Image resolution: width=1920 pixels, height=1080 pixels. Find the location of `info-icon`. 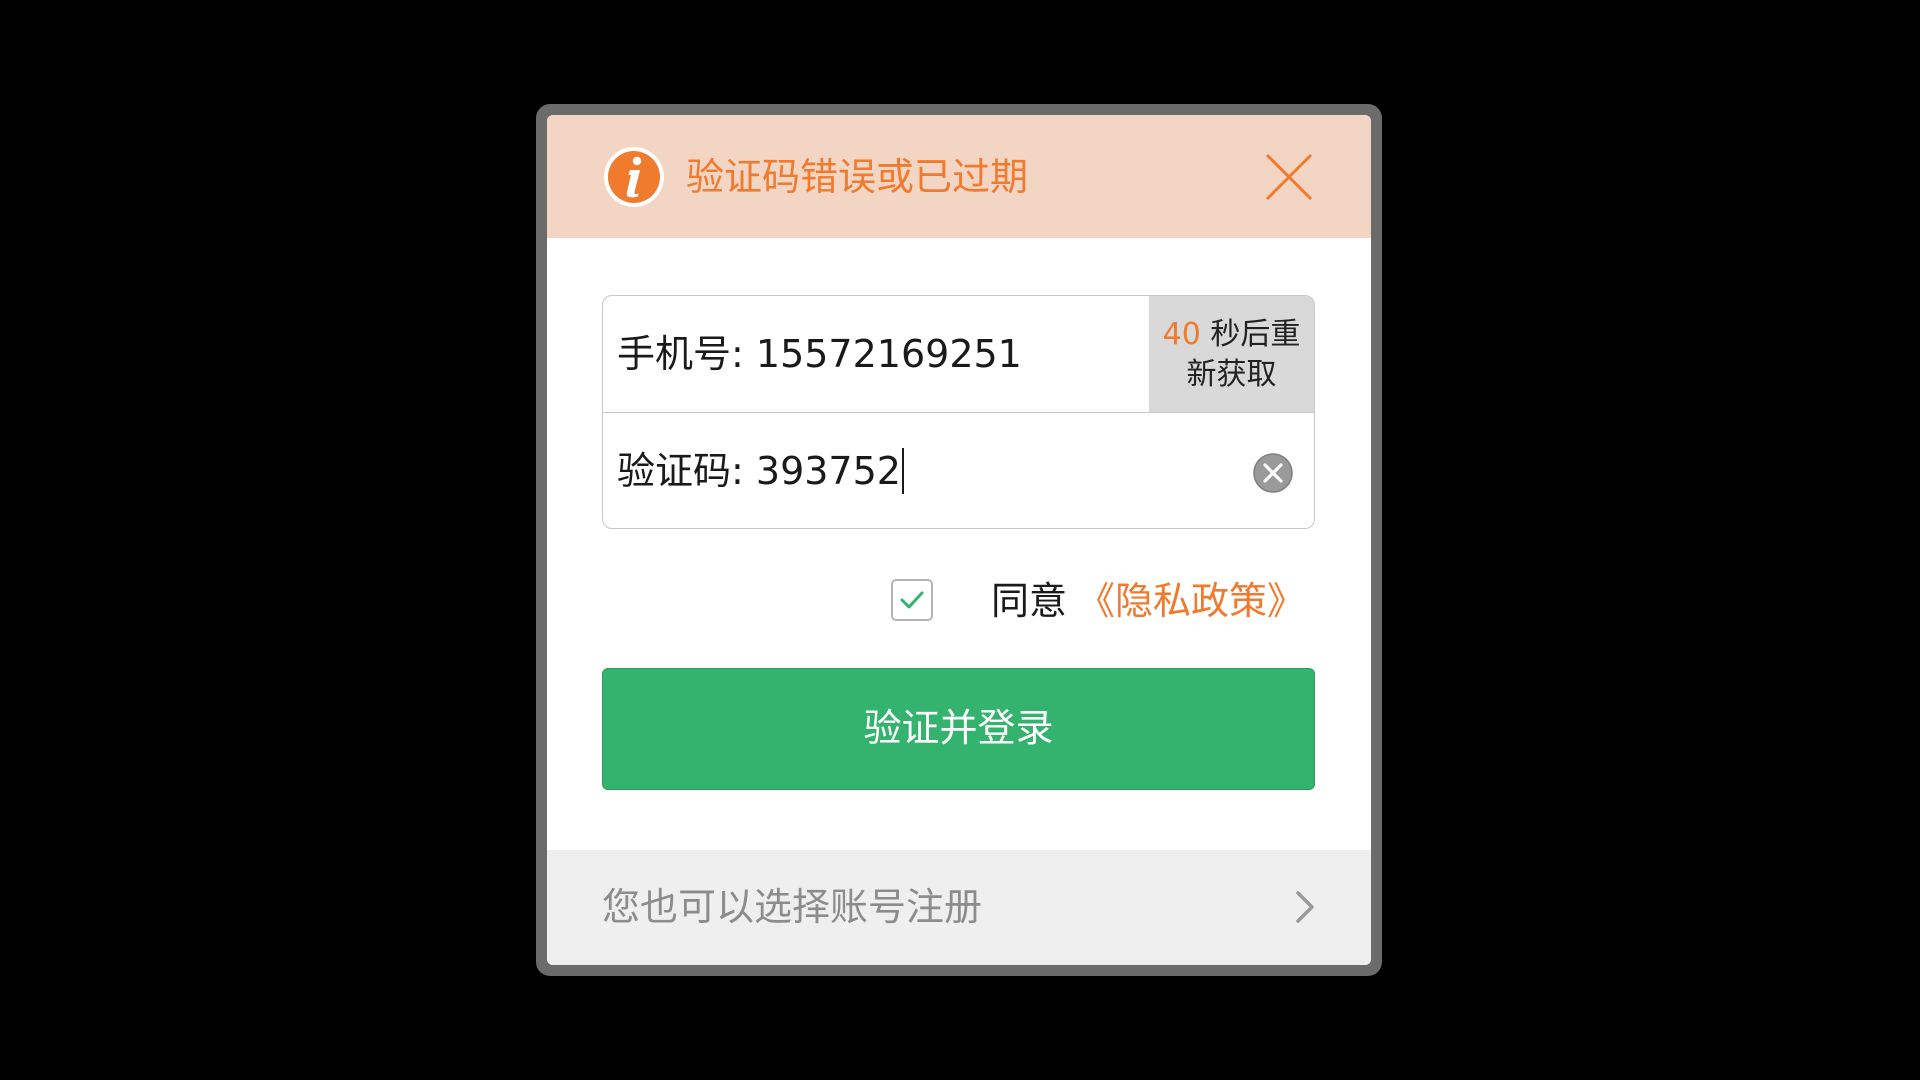

info-icon is located at coordinates (634, 177).